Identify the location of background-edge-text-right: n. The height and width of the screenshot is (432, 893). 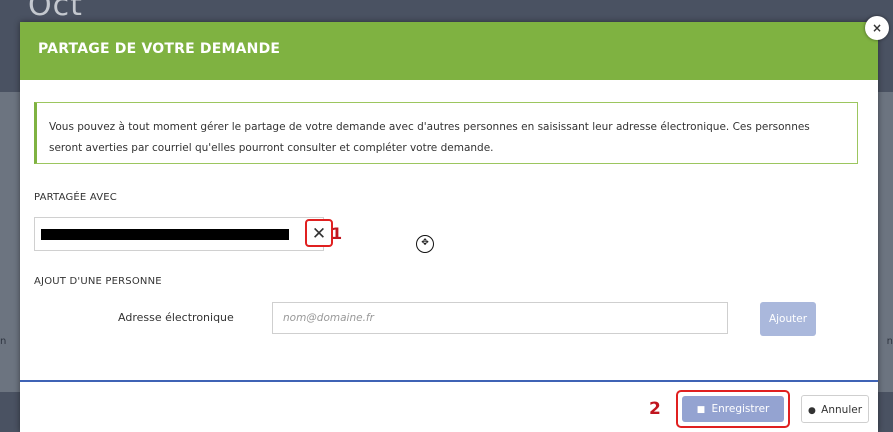
(889, 341).